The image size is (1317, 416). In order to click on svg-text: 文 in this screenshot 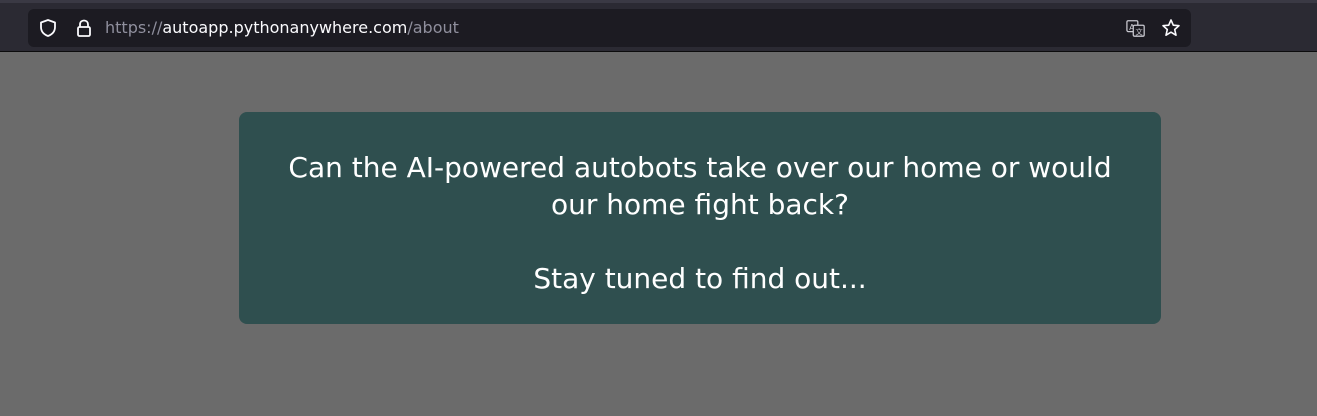, I will do `click(1140, 31)`.